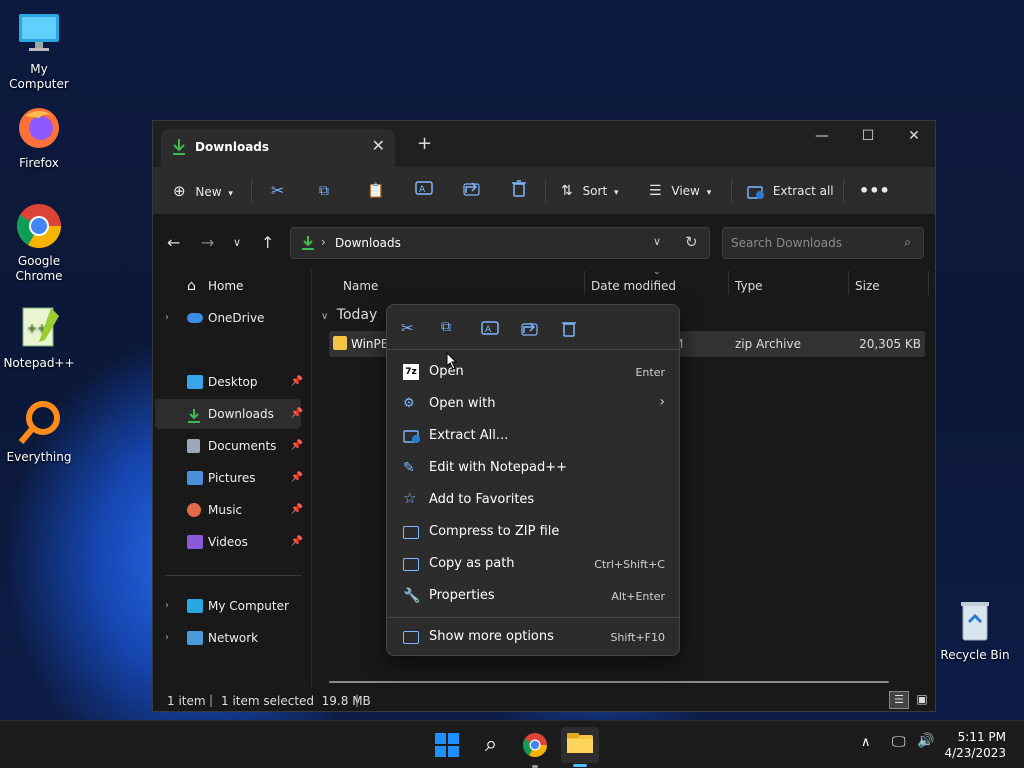  I want to click on desktop-icon-firefox: Firefox, so click(39, 137).